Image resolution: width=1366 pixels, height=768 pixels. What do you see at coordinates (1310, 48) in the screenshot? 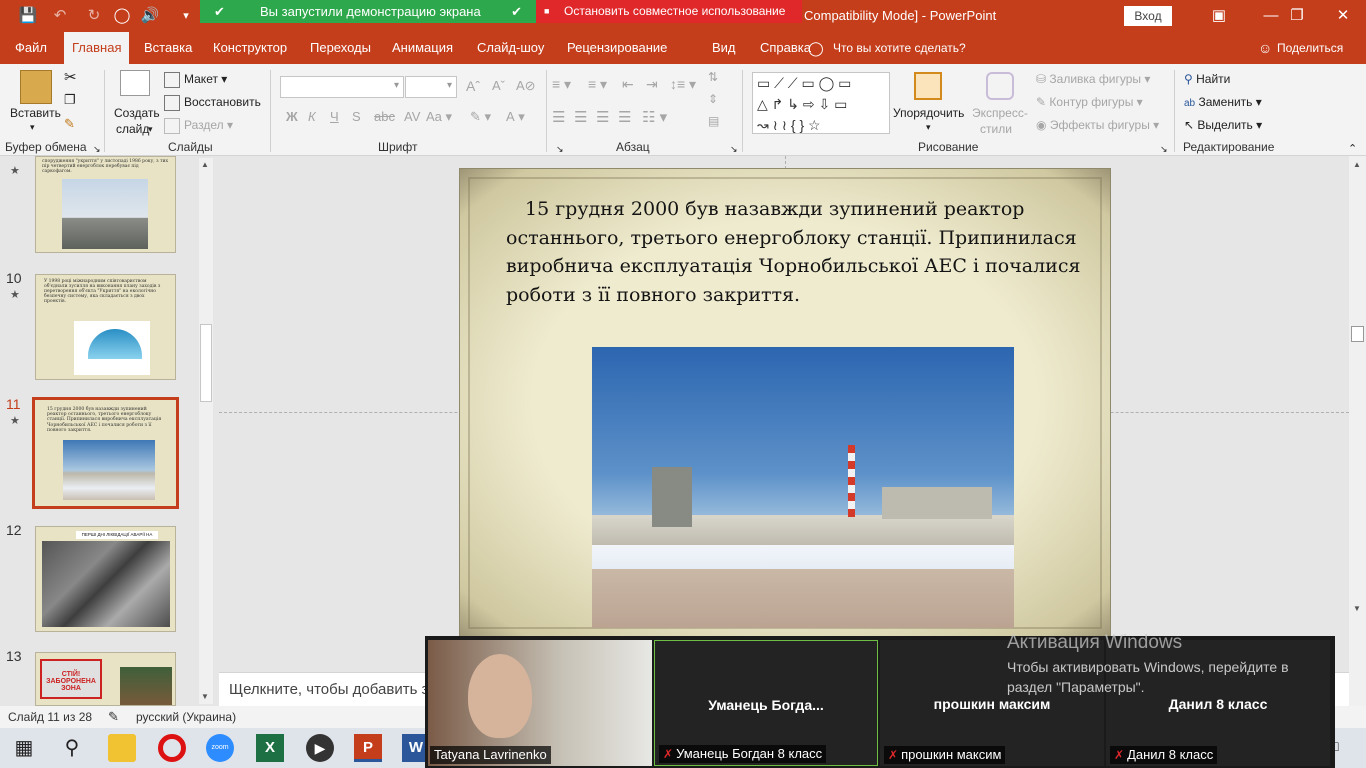
I see `share-button: Поделиться` at bounding box center [1310, 48].